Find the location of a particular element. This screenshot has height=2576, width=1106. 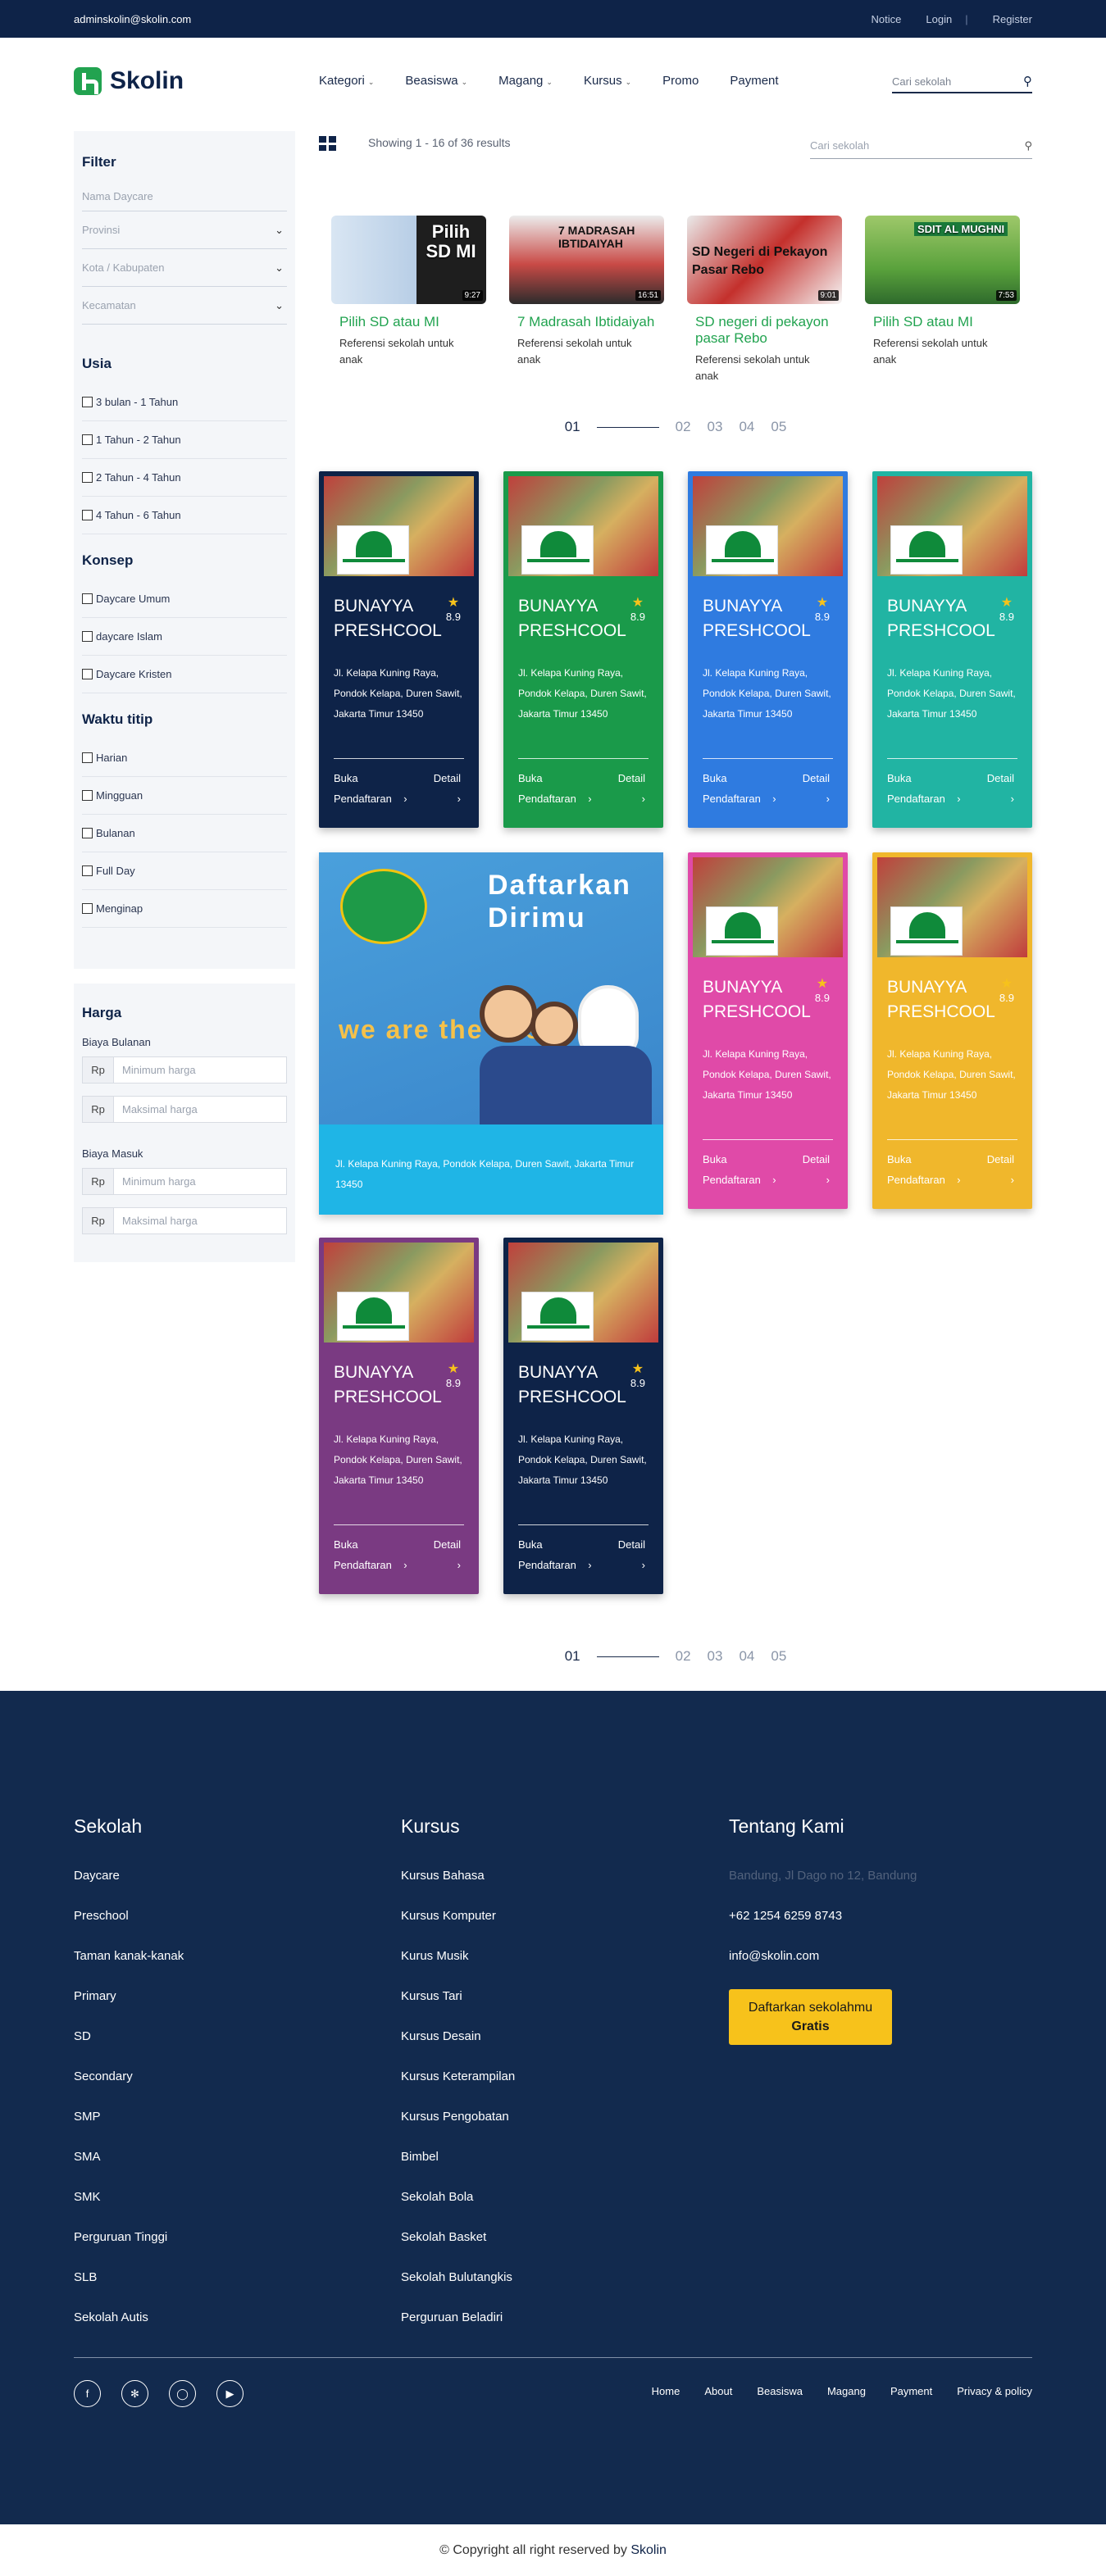

video-title: SD negeri di pekayon pasar Rebo is located at coordinates (765, 330).